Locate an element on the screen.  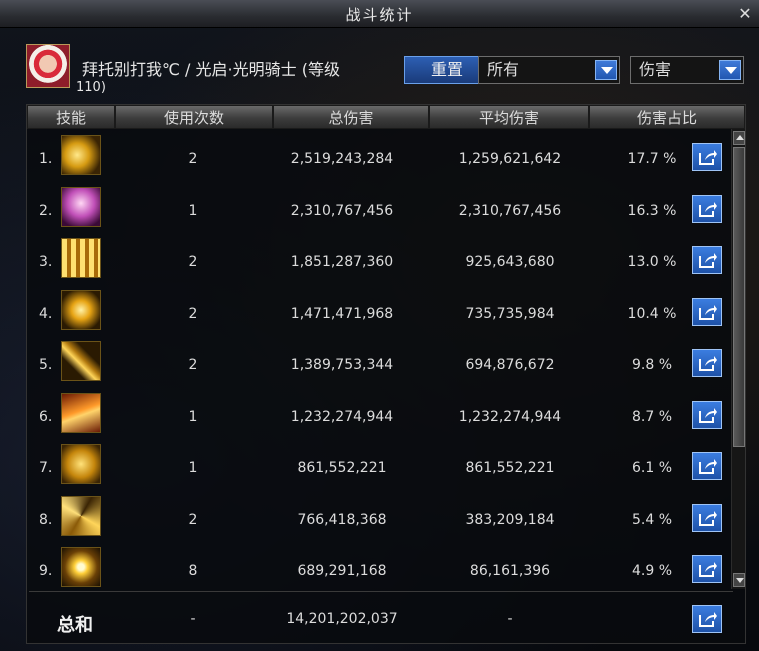
row-total-damage: 766,418,368 is located at coordinates (342, 519).